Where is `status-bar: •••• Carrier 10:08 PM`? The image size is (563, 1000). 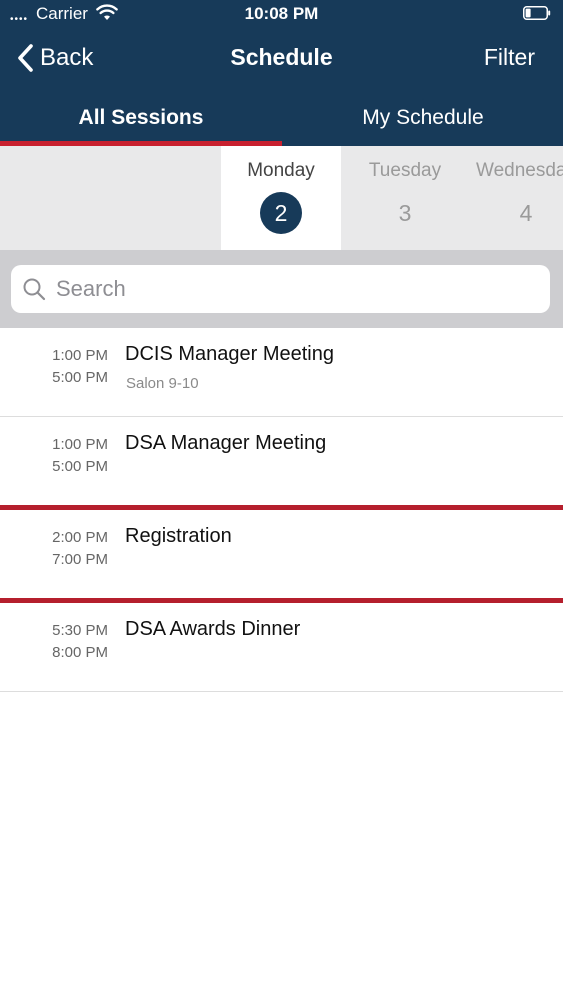
status-bar: •••• Carrier 10:08 PM is located at coordinates (281, 15).